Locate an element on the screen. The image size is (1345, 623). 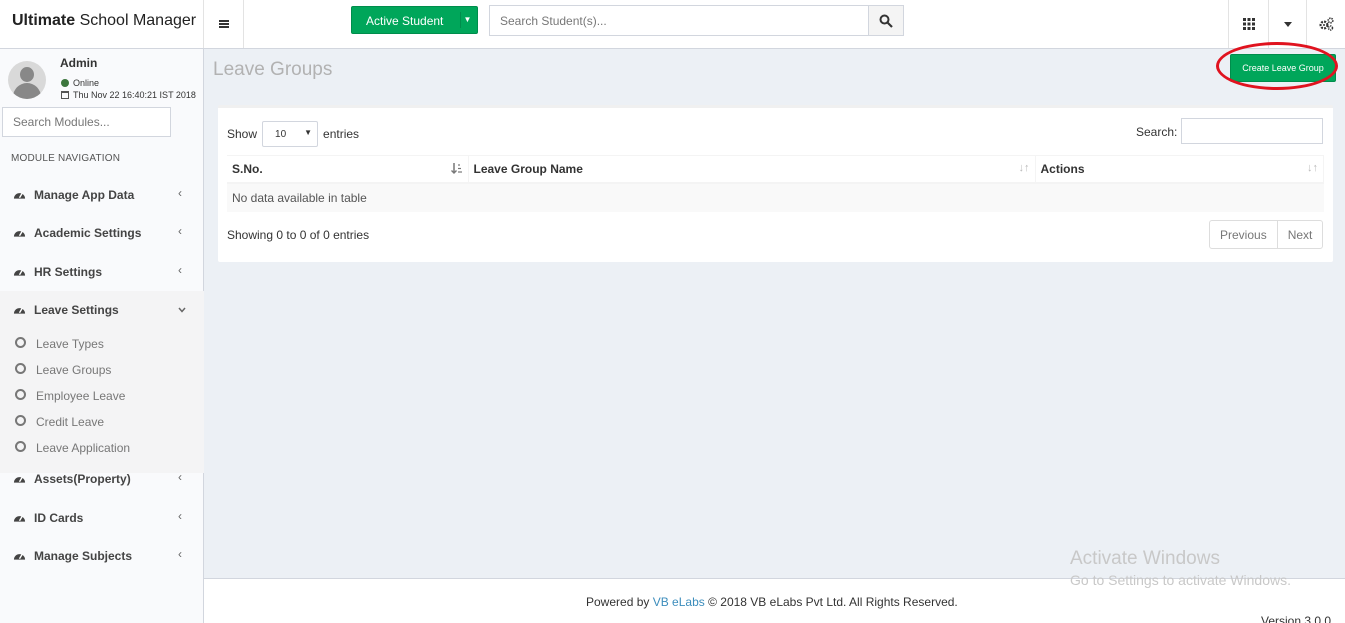
watermark-line-2: Go to Settings to activate Windows. is located at coordinates (1180, 580).